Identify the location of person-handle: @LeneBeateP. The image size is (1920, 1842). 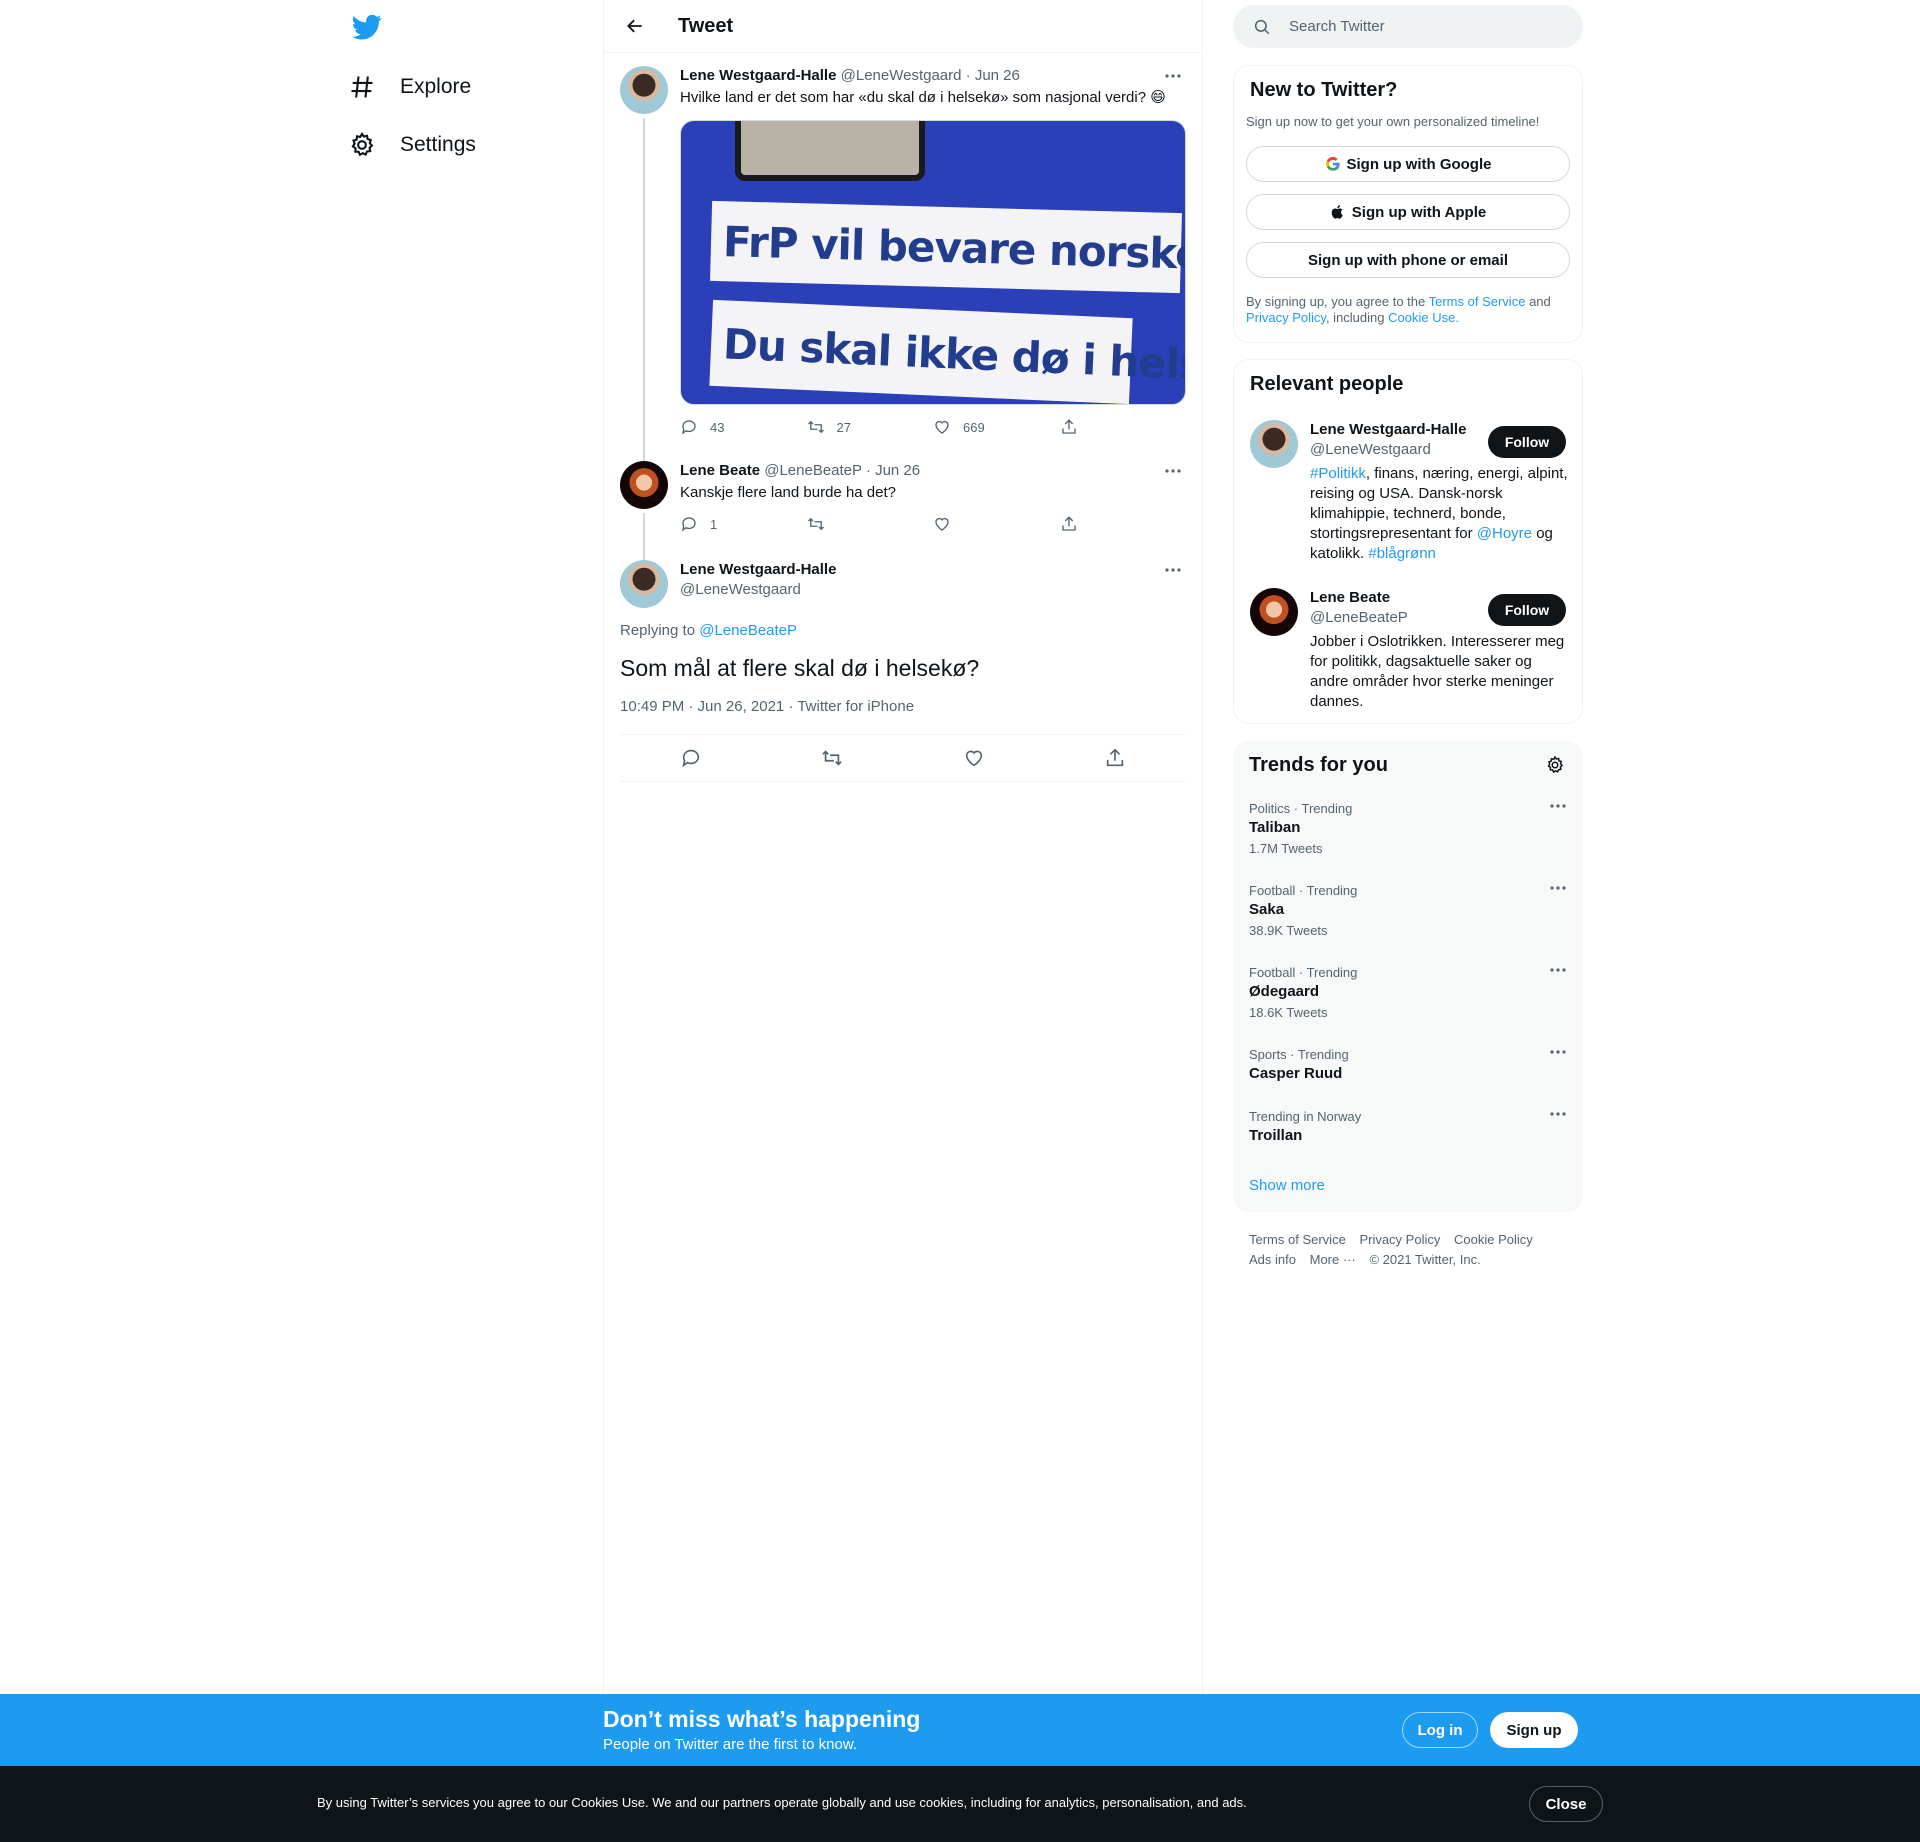
(1400, 618).